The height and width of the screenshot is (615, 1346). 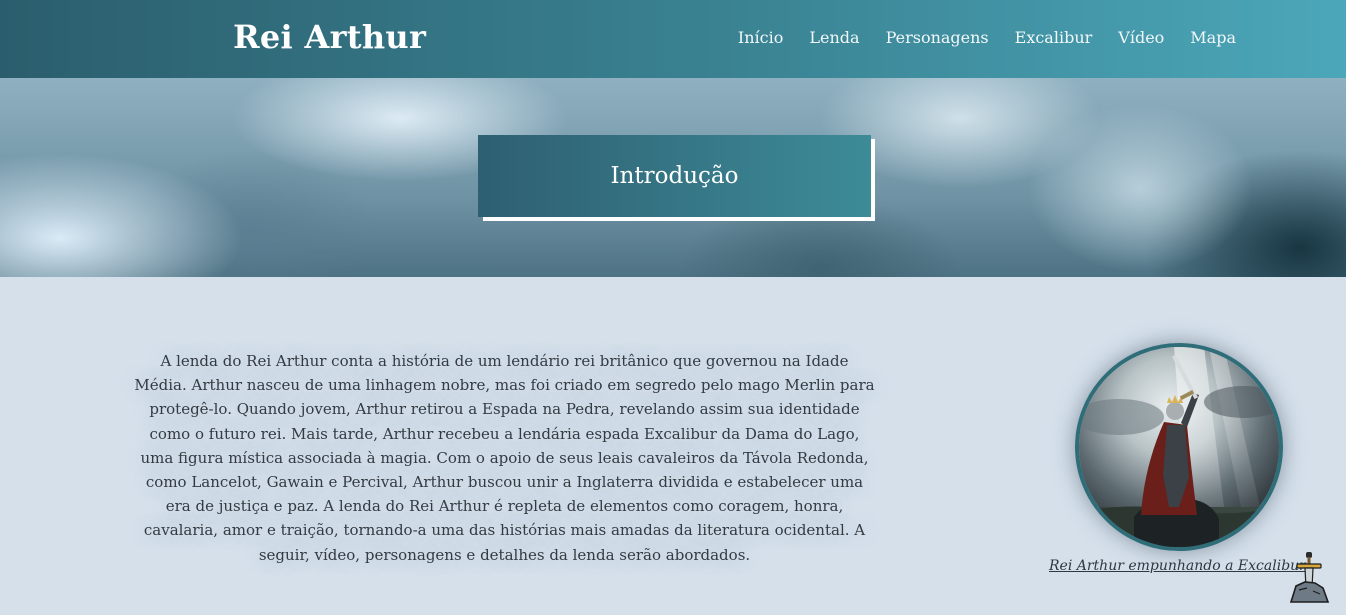 I want to click on king-arthur-illustration, so click(x=1179, y=447).